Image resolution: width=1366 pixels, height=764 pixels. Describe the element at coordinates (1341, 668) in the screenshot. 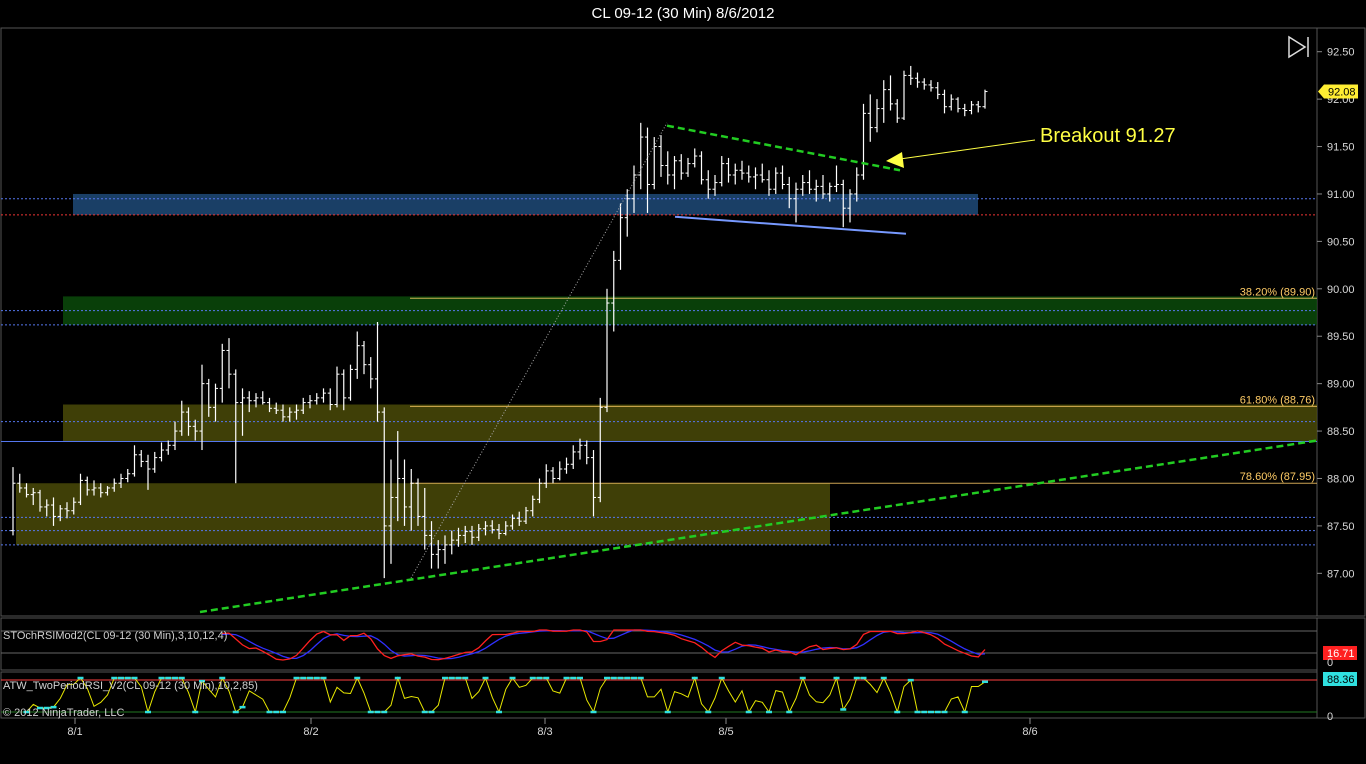

I see `indicator-axis` at that location.